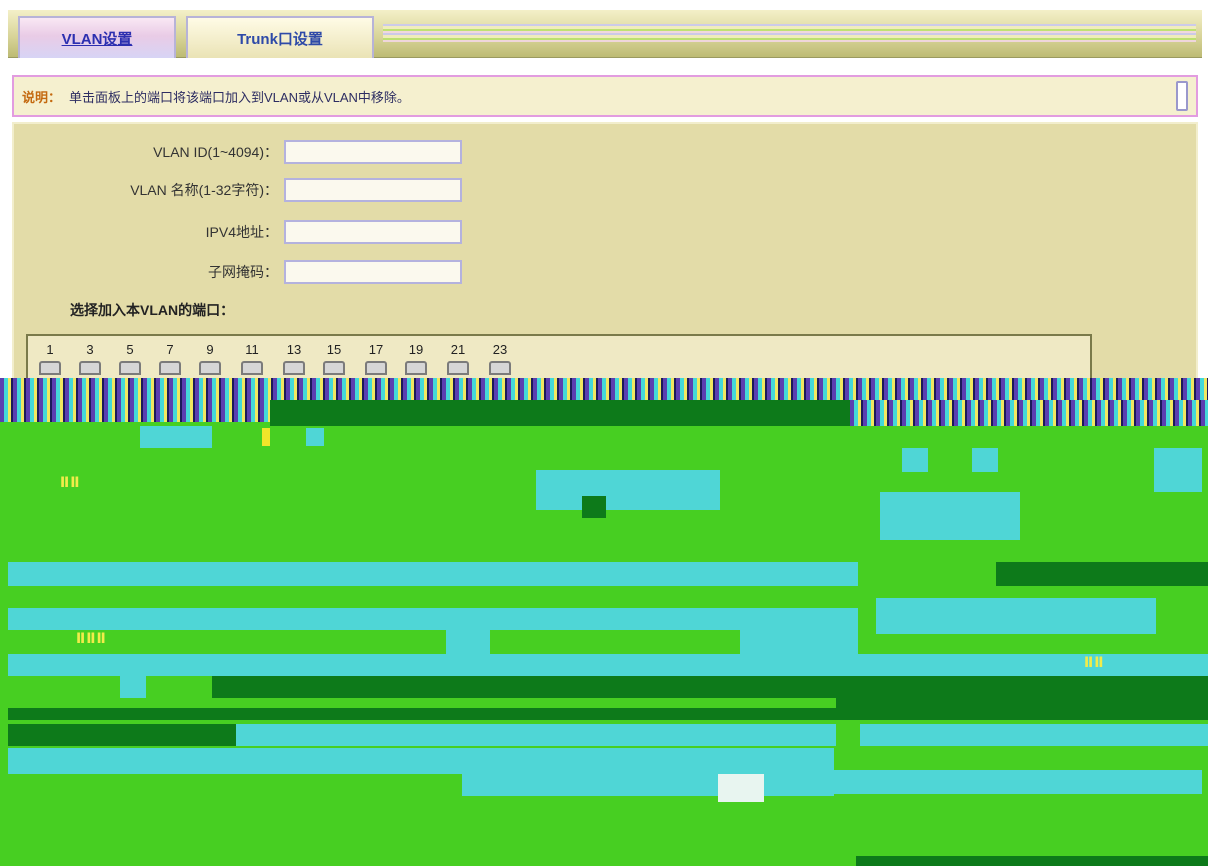  Describe the element at coordinates (170, 358) in the screenshot. I see `port-7: 7` at that location.